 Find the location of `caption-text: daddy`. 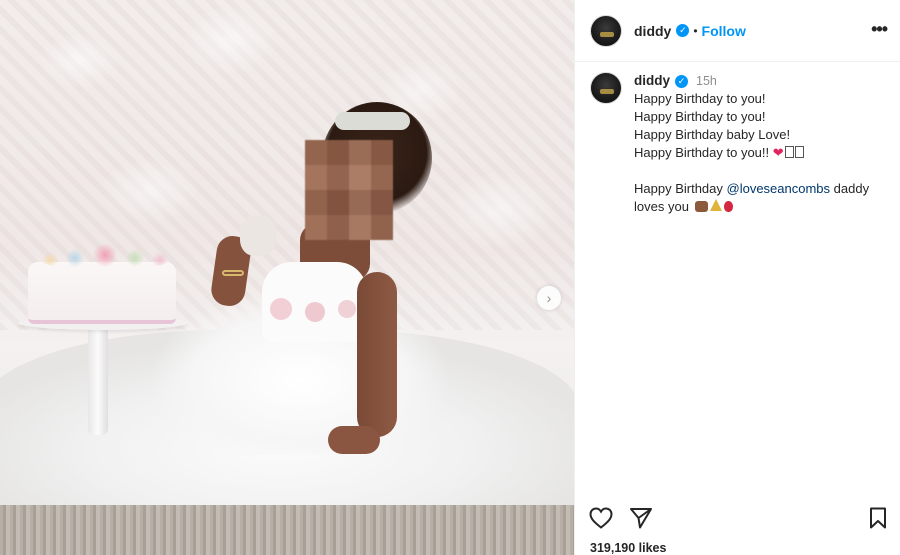

caption-text: daddy is located at coordinates (850, 188).